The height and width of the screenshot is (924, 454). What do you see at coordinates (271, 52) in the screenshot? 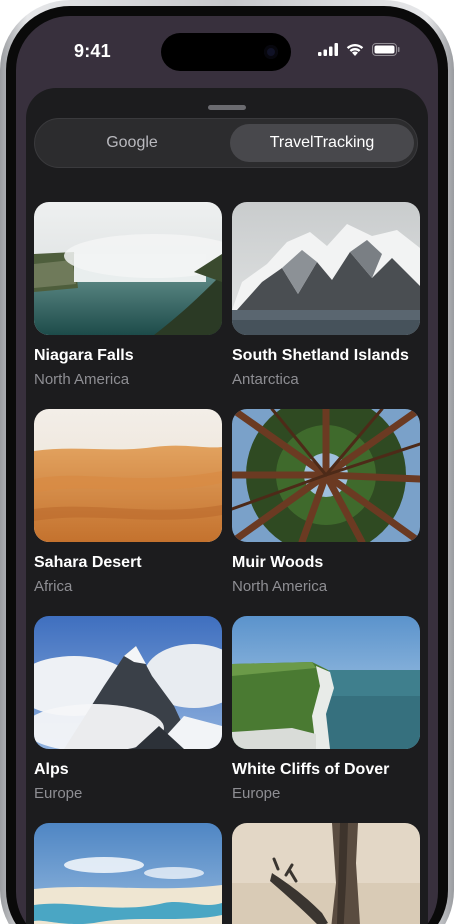
I see `front-camera-icon` at bounding box center [271, 52].